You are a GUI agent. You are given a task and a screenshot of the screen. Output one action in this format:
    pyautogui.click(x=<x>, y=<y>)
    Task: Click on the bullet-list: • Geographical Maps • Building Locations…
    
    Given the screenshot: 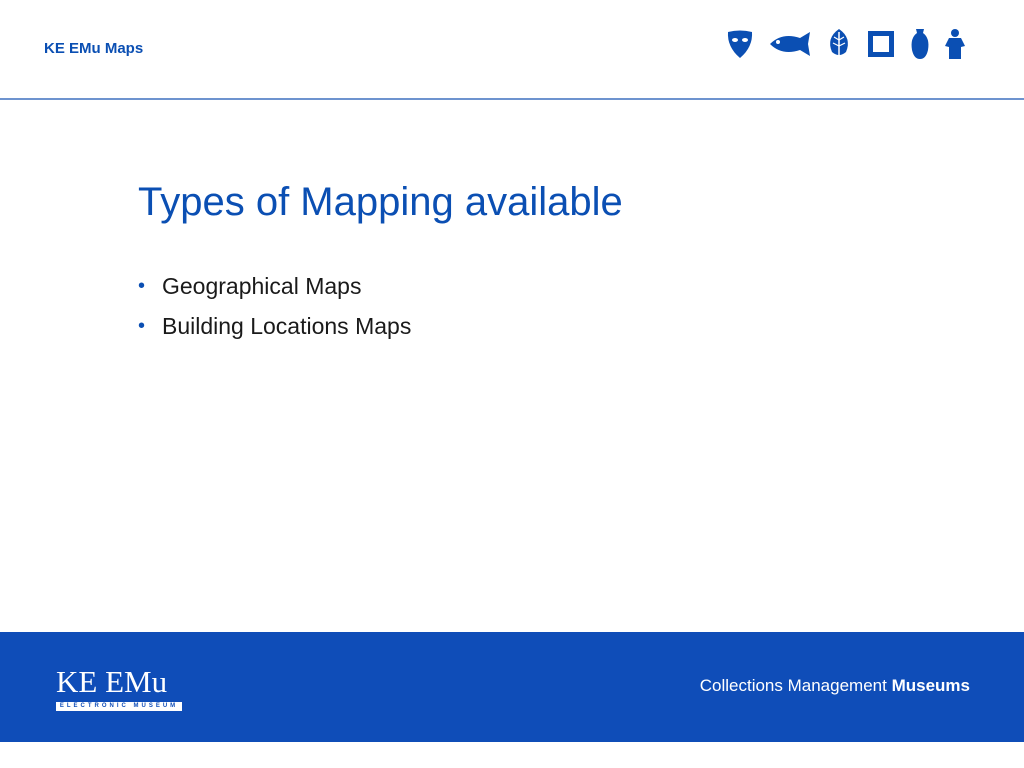 What is the action you would take?
    pyautogui.click(x=274, y=312)
    